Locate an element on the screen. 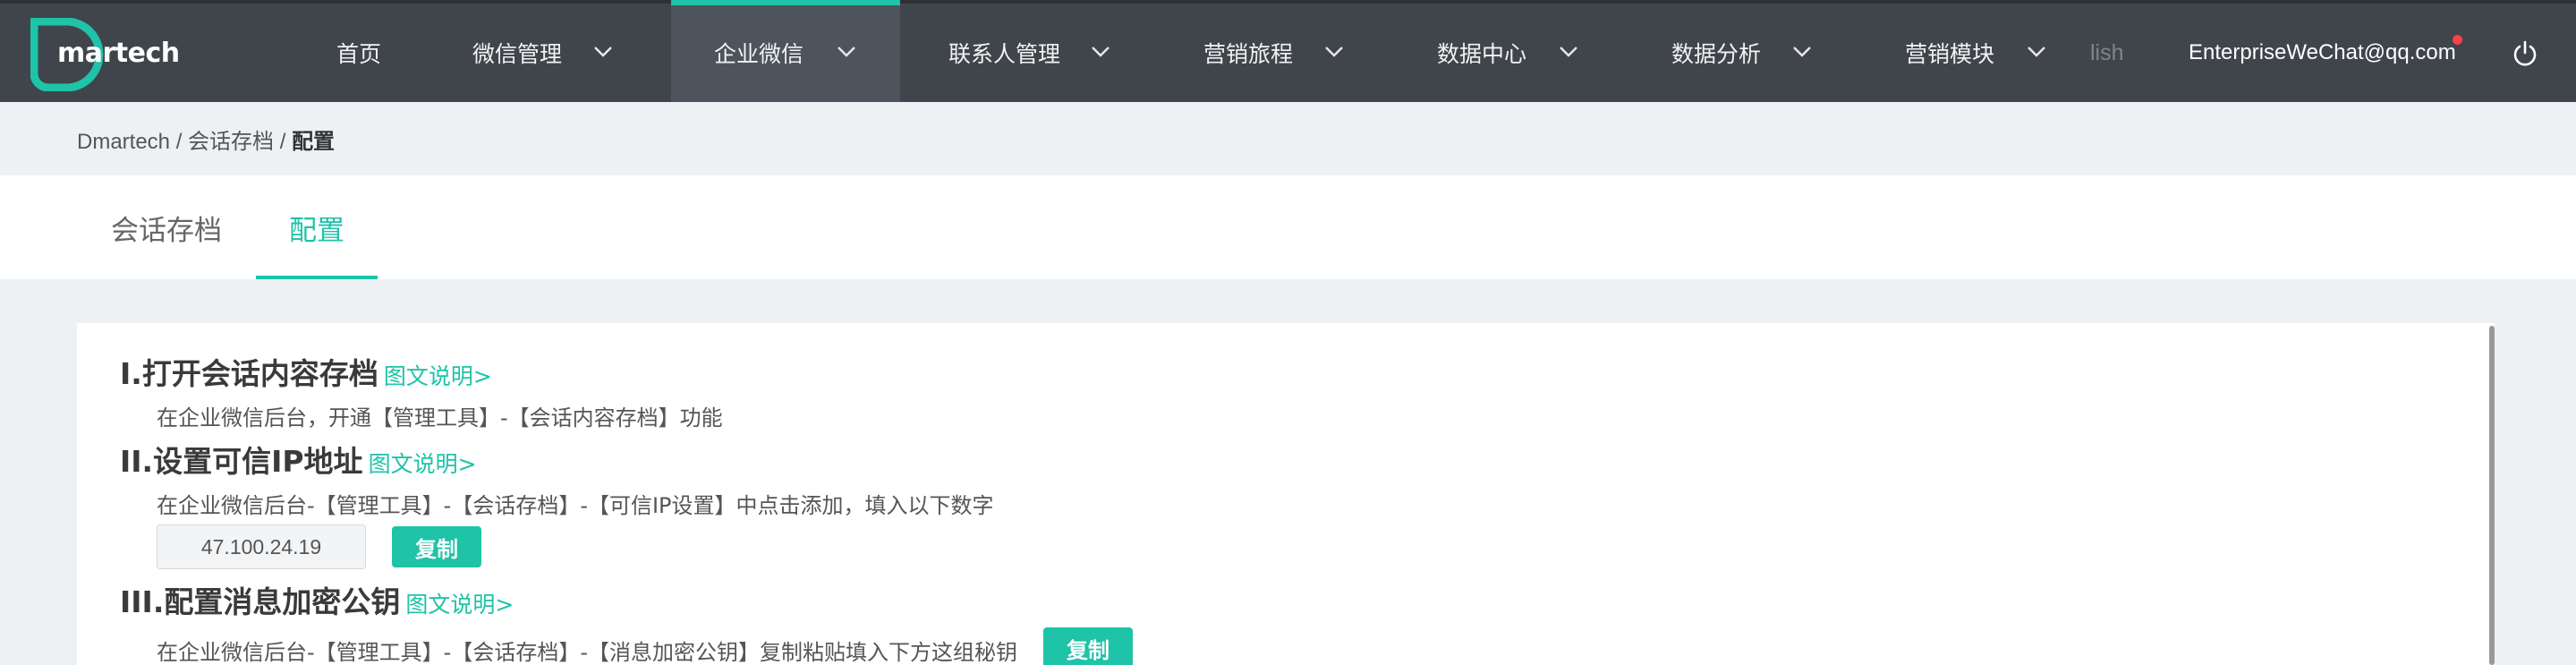 This screenshot has height=665, width=2576. nav-item-marketing-modules: 营销模块 is located at coordinates (1949, 53).